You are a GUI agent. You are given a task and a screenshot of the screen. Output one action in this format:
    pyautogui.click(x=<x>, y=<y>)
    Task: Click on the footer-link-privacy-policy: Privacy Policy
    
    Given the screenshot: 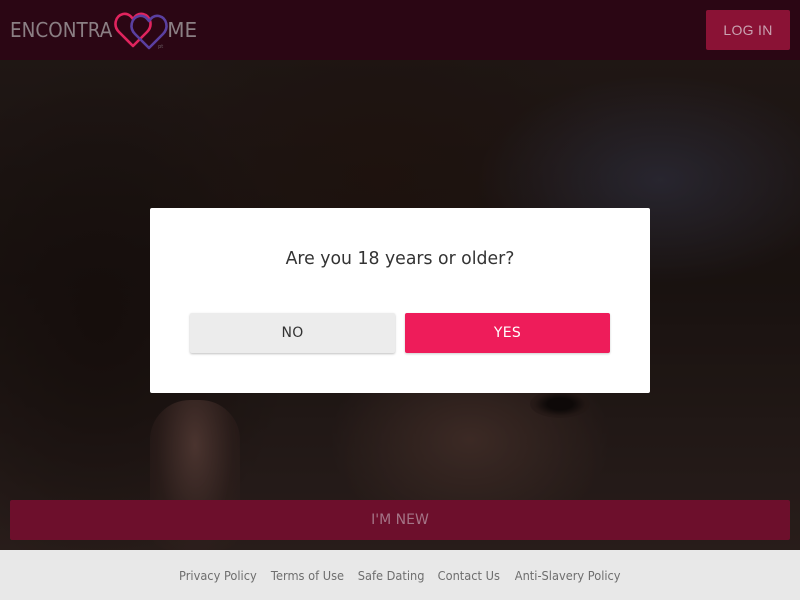 What is the action you would take?
    pyautogui.click(x=218, y=576)
    